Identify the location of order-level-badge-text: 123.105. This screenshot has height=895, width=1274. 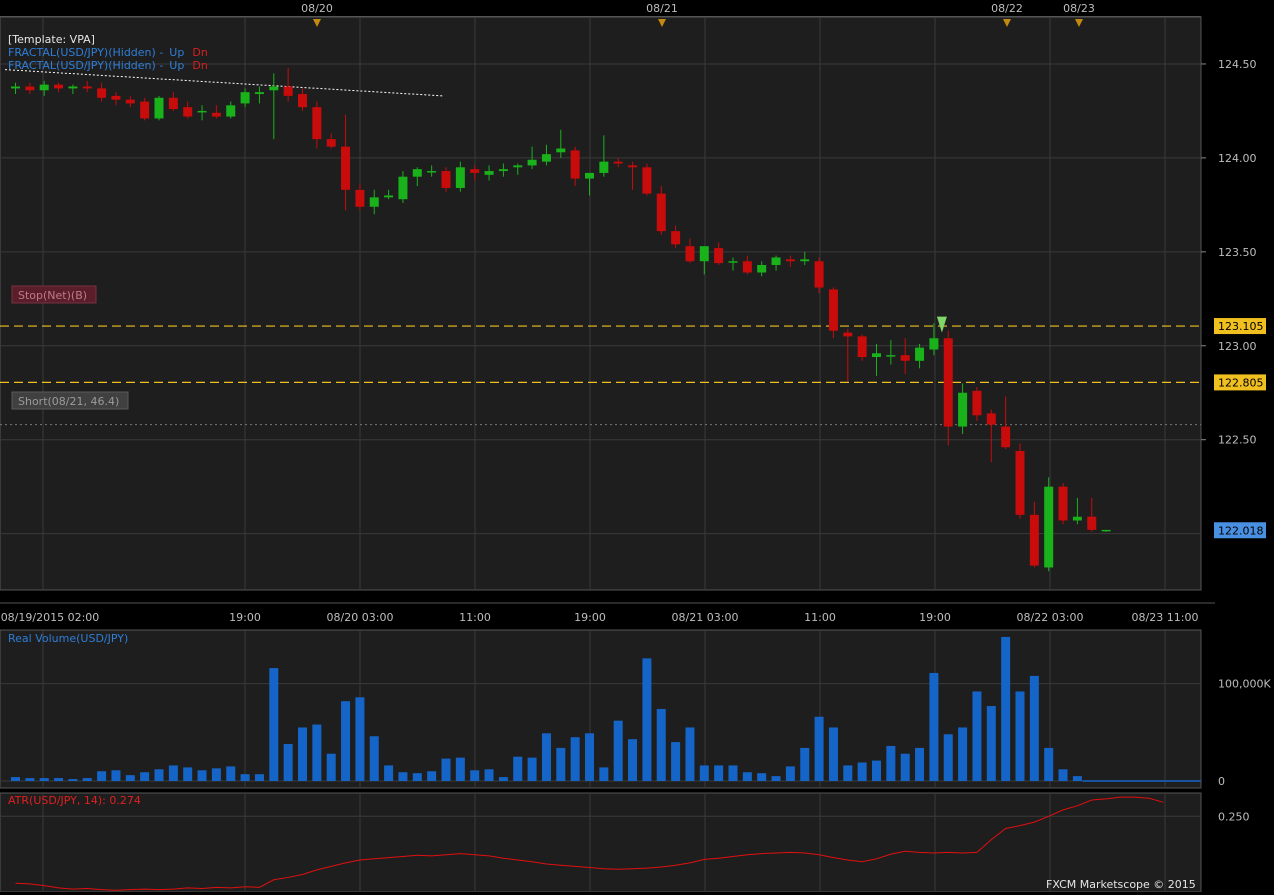
(1241, 326).